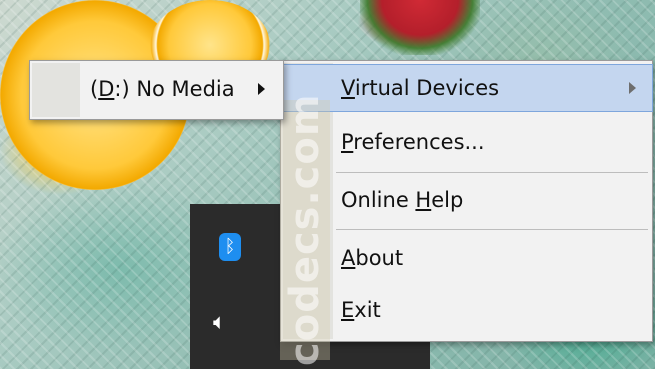  What do you see at coordinates (466, 310) in the screenshot?
I see `menu-item-exit: Exit` at bounding box center [466, 310].